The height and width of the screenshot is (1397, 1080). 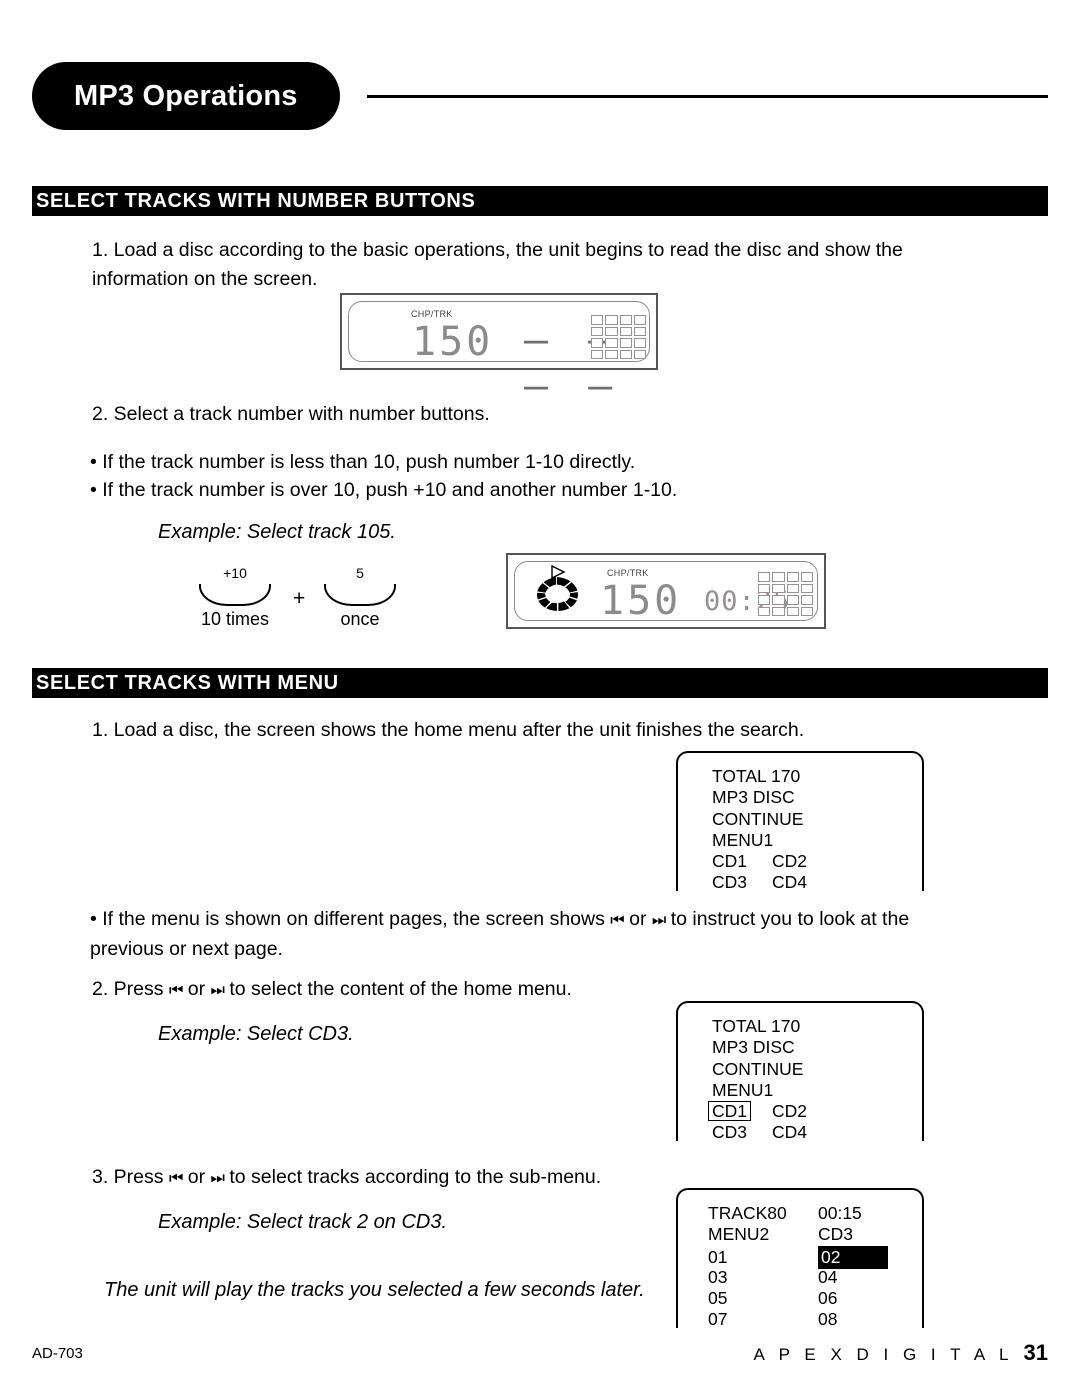 I want to click on skip-next-icon-3: ⏭, so click(x=217, y=1178).